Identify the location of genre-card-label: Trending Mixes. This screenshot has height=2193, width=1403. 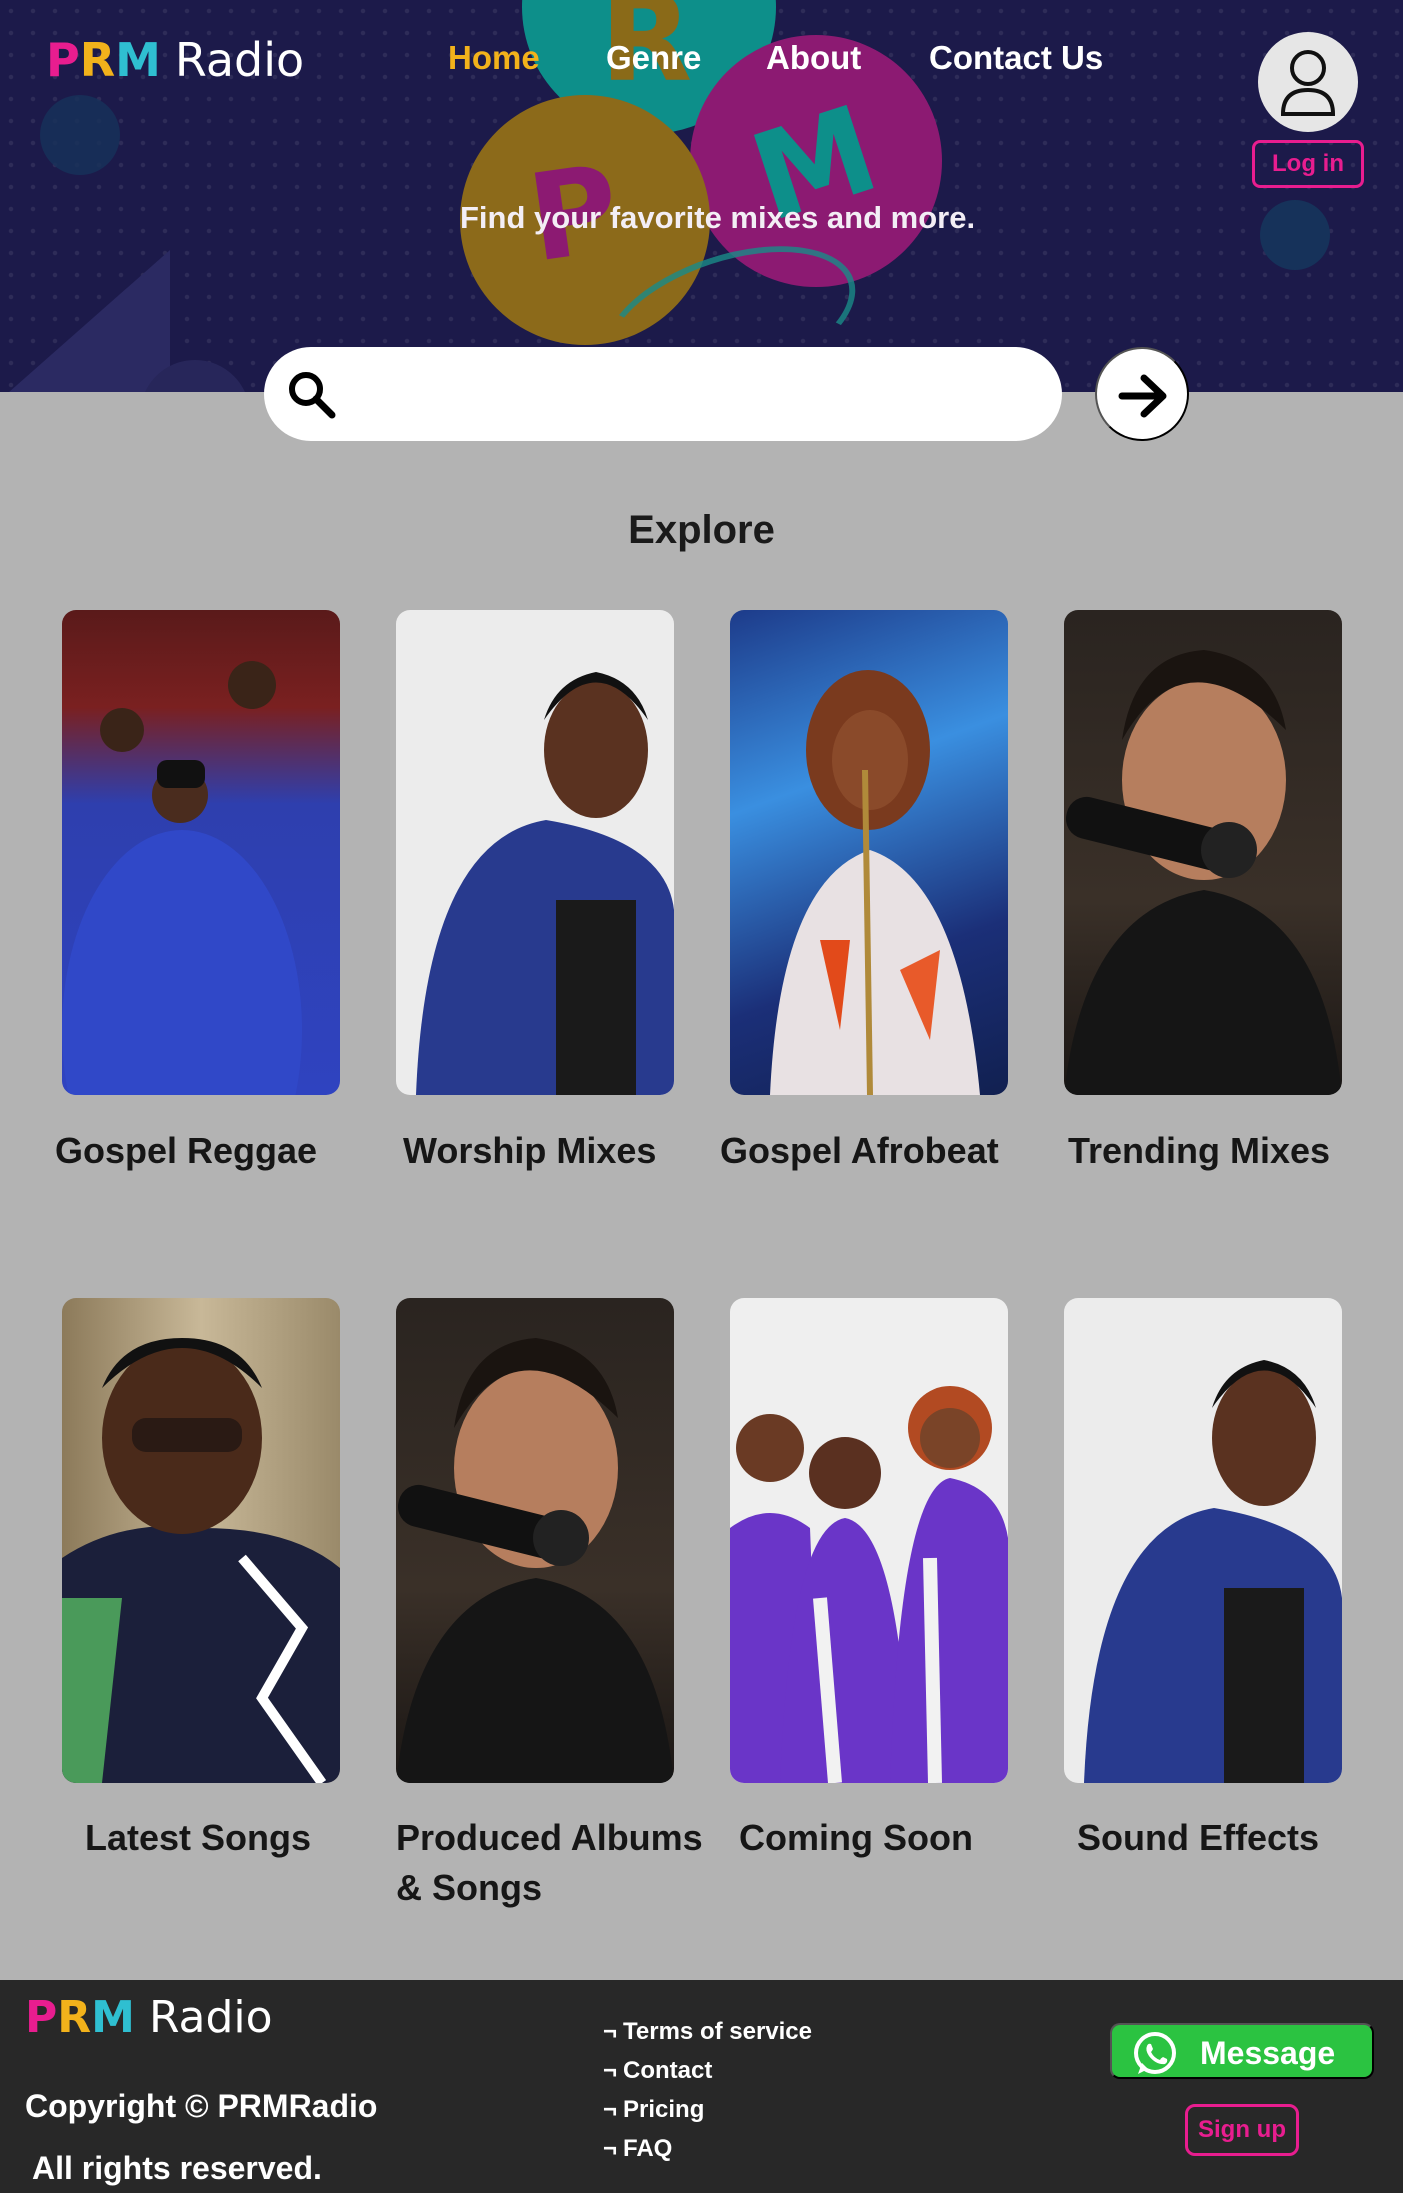
(1199, 1151).